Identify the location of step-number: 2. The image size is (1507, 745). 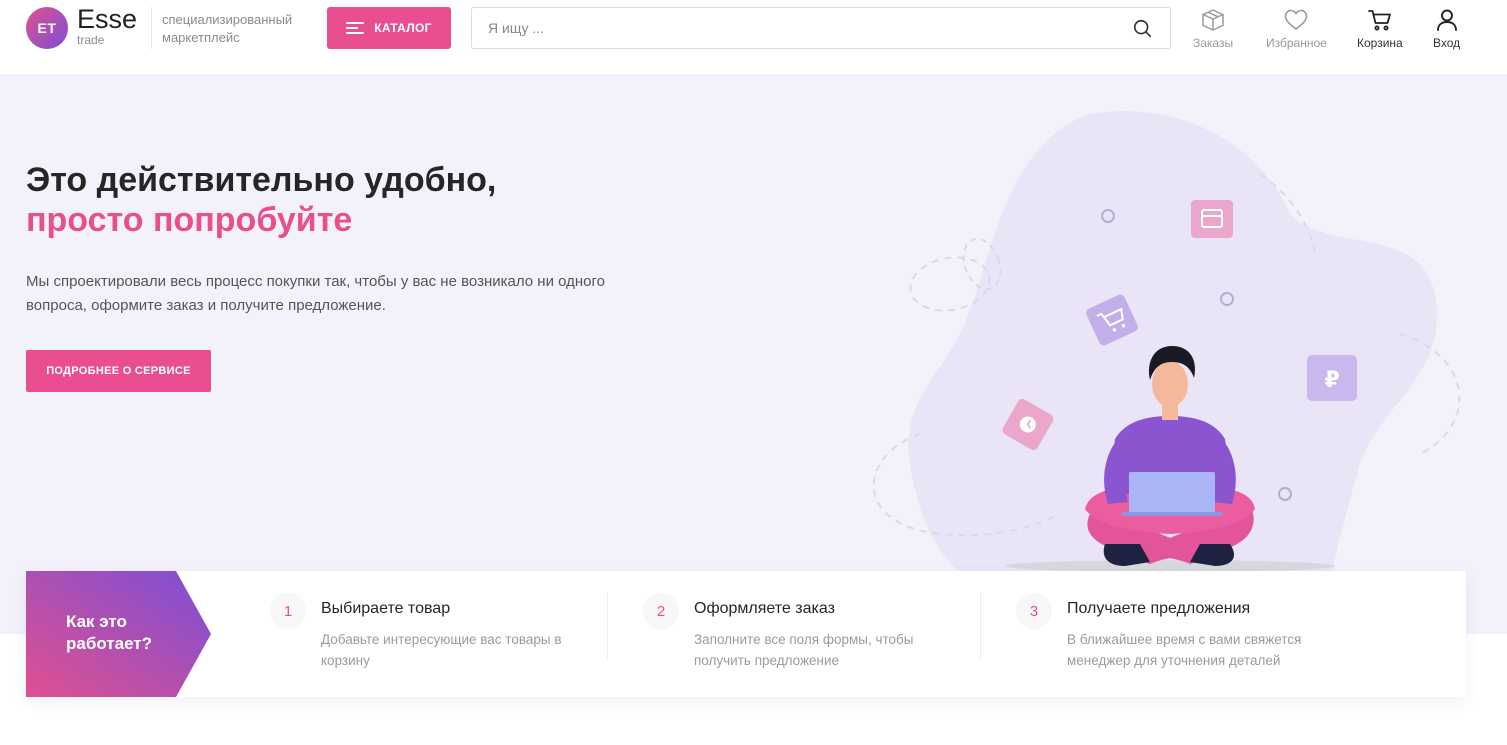
(661, 611).